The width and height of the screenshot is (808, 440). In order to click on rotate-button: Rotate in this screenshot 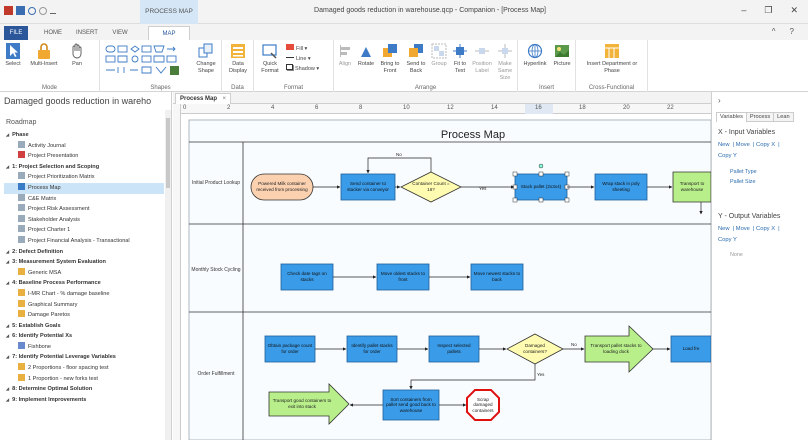, I will do `click(366, 55)`.